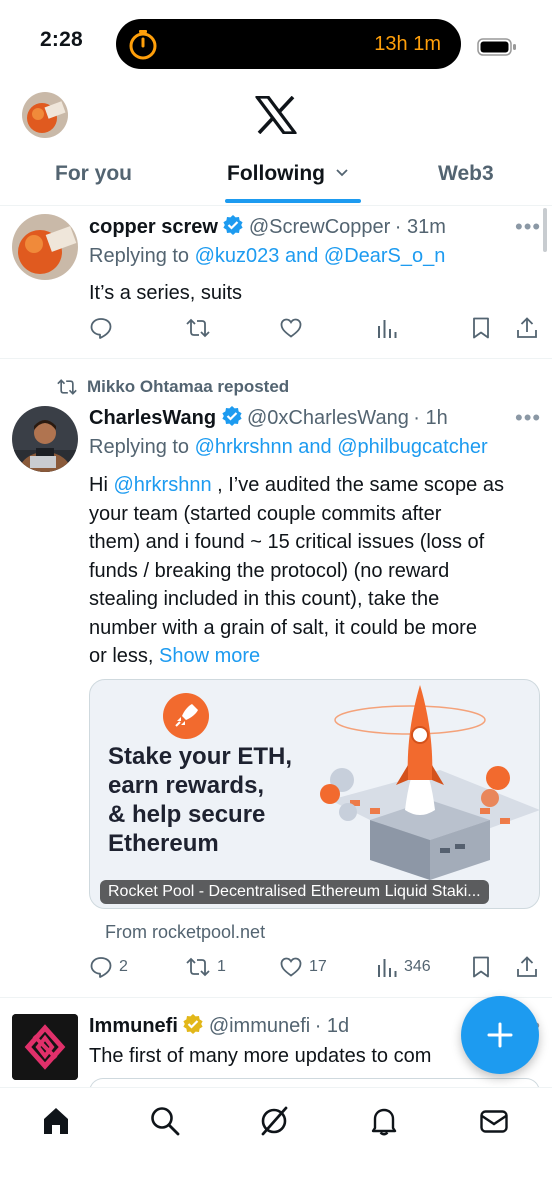 This screenshot has height=1200, width=552. Describe the element at coordinates (166, 293) in the screenshot. I see `tweet-text: It’s a series, suits` at that location.